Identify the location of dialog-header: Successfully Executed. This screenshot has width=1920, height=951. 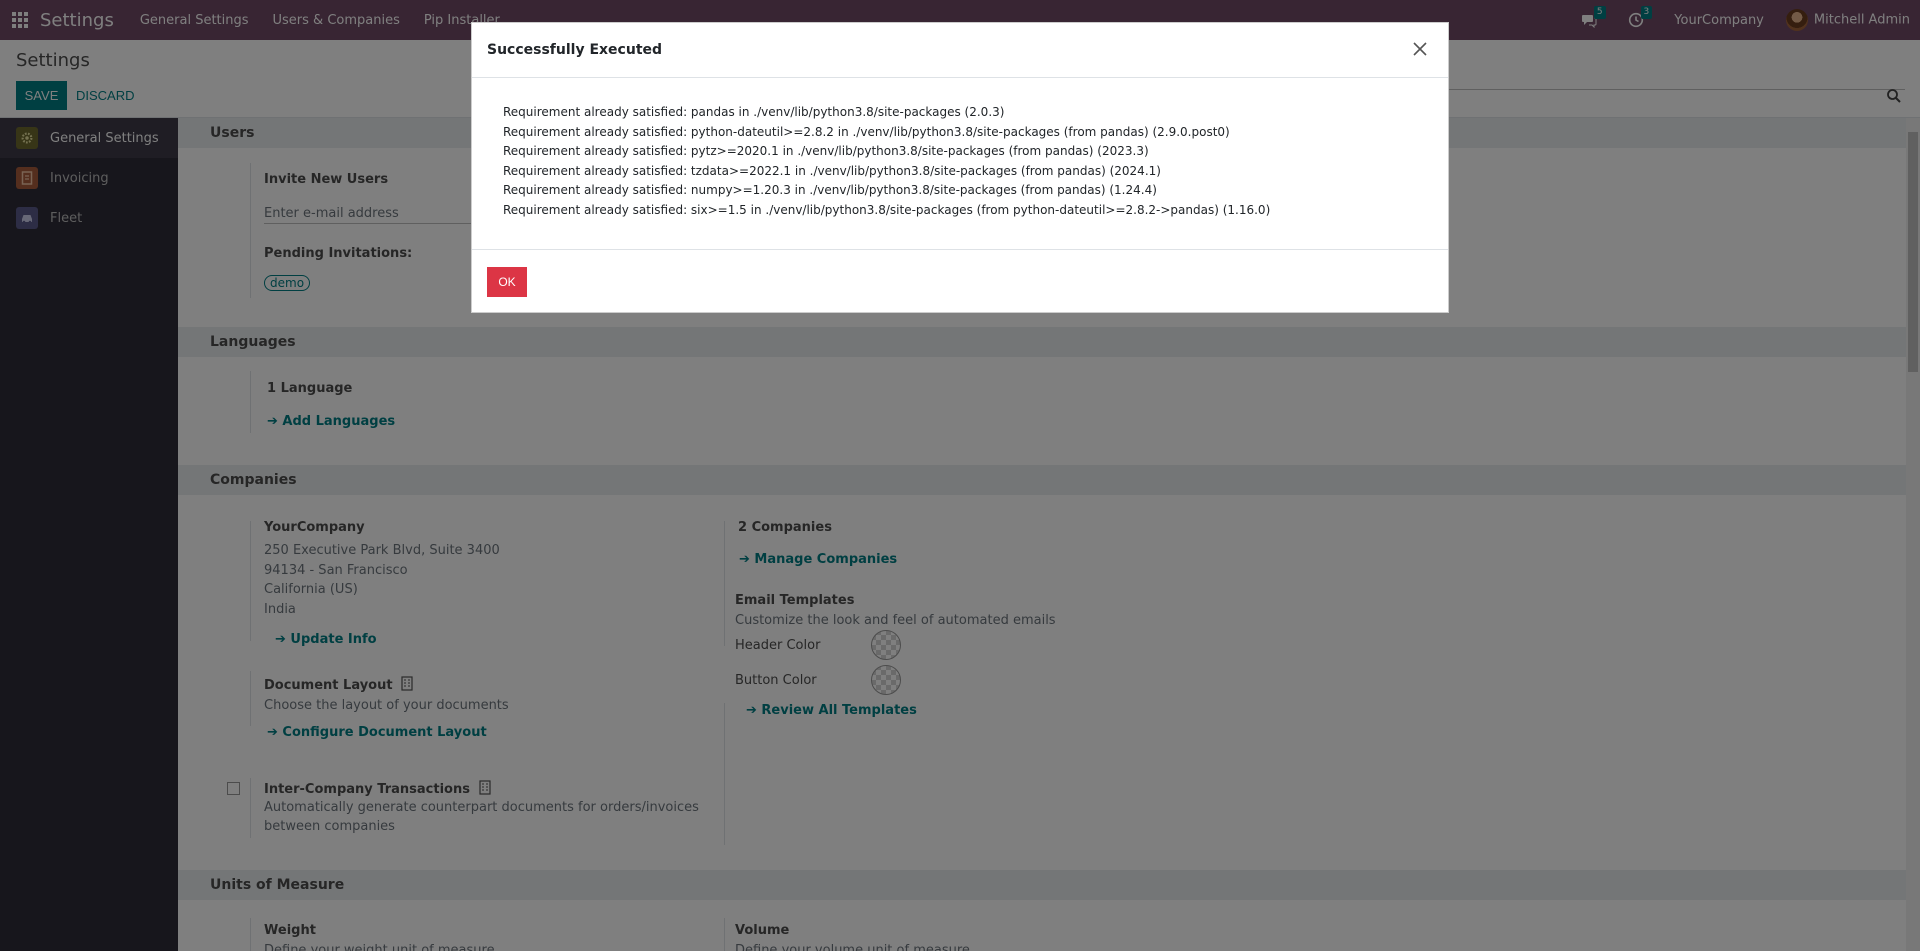
(960, 50).